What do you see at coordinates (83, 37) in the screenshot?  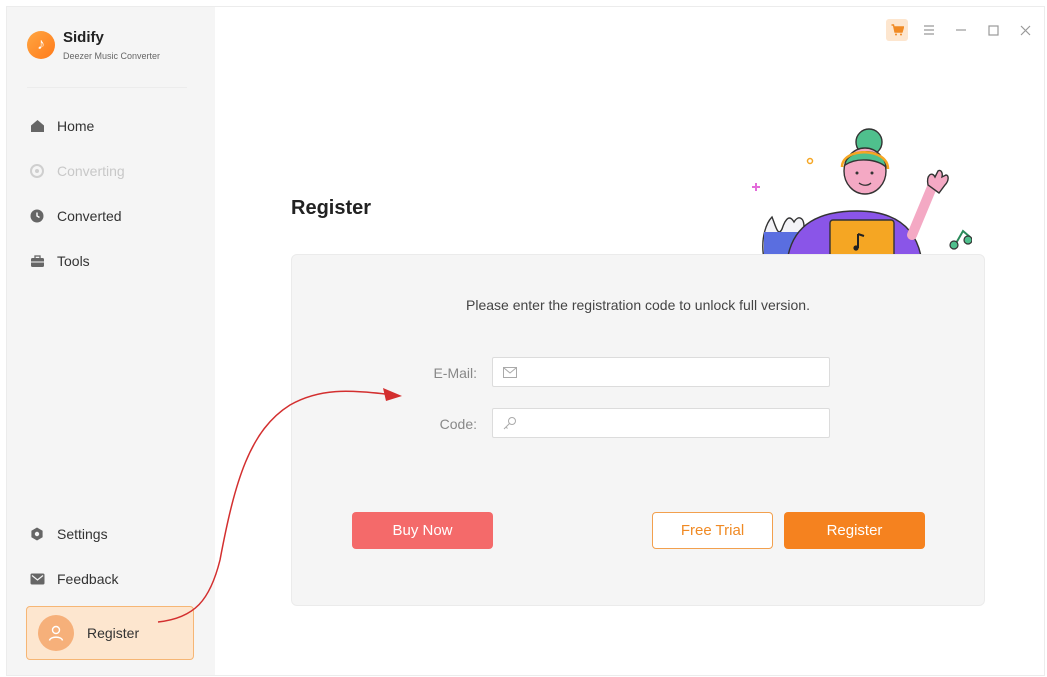 I see `app-name: Sidify` at bounding box center [83, 37].